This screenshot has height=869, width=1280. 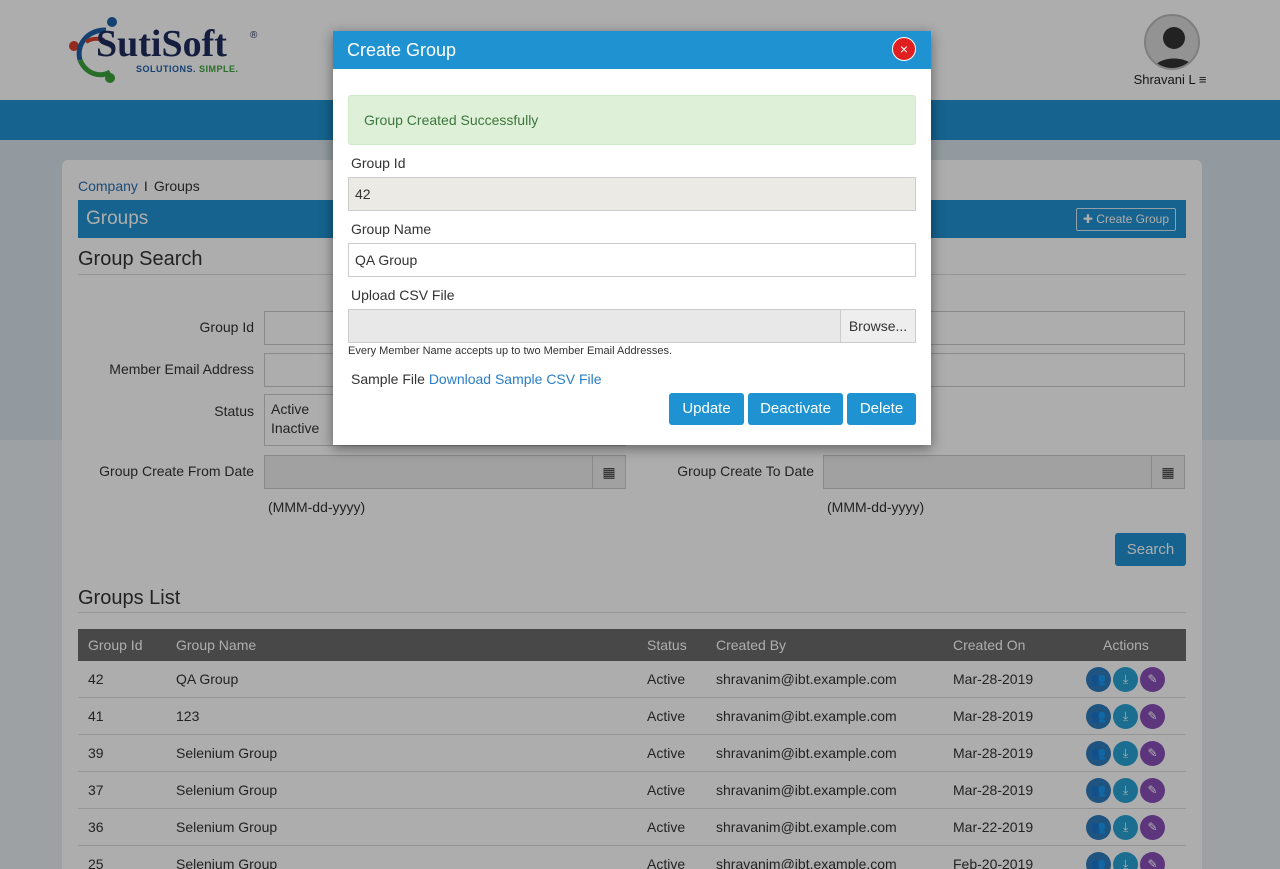 What do you see at coordinates (904, 49) in the screenshot?
I see `close-icon: ×` at bounding box center [904, 49].